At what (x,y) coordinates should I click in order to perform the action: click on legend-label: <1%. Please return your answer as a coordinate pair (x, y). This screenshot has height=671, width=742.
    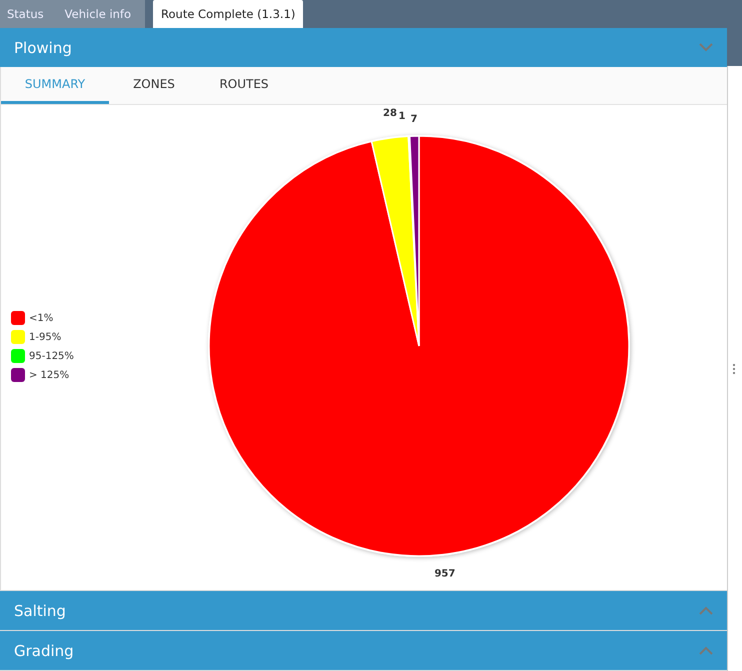
    Looking at the image, I should click on (41, 318).